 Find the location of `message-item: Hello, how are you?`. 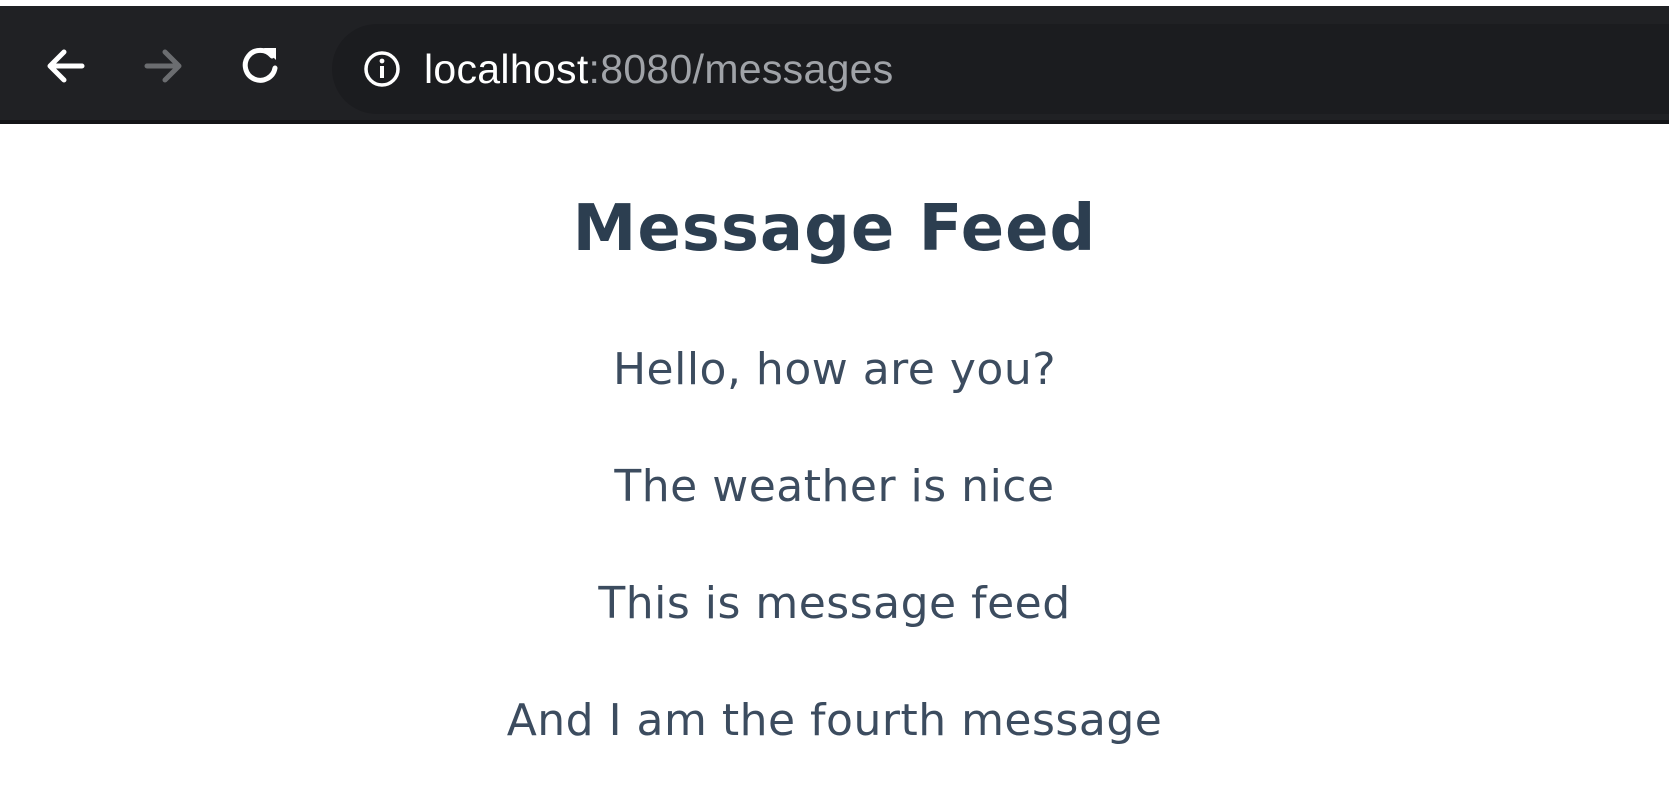

message-item: Hello, how are you? is located at coordinates (834, 369).